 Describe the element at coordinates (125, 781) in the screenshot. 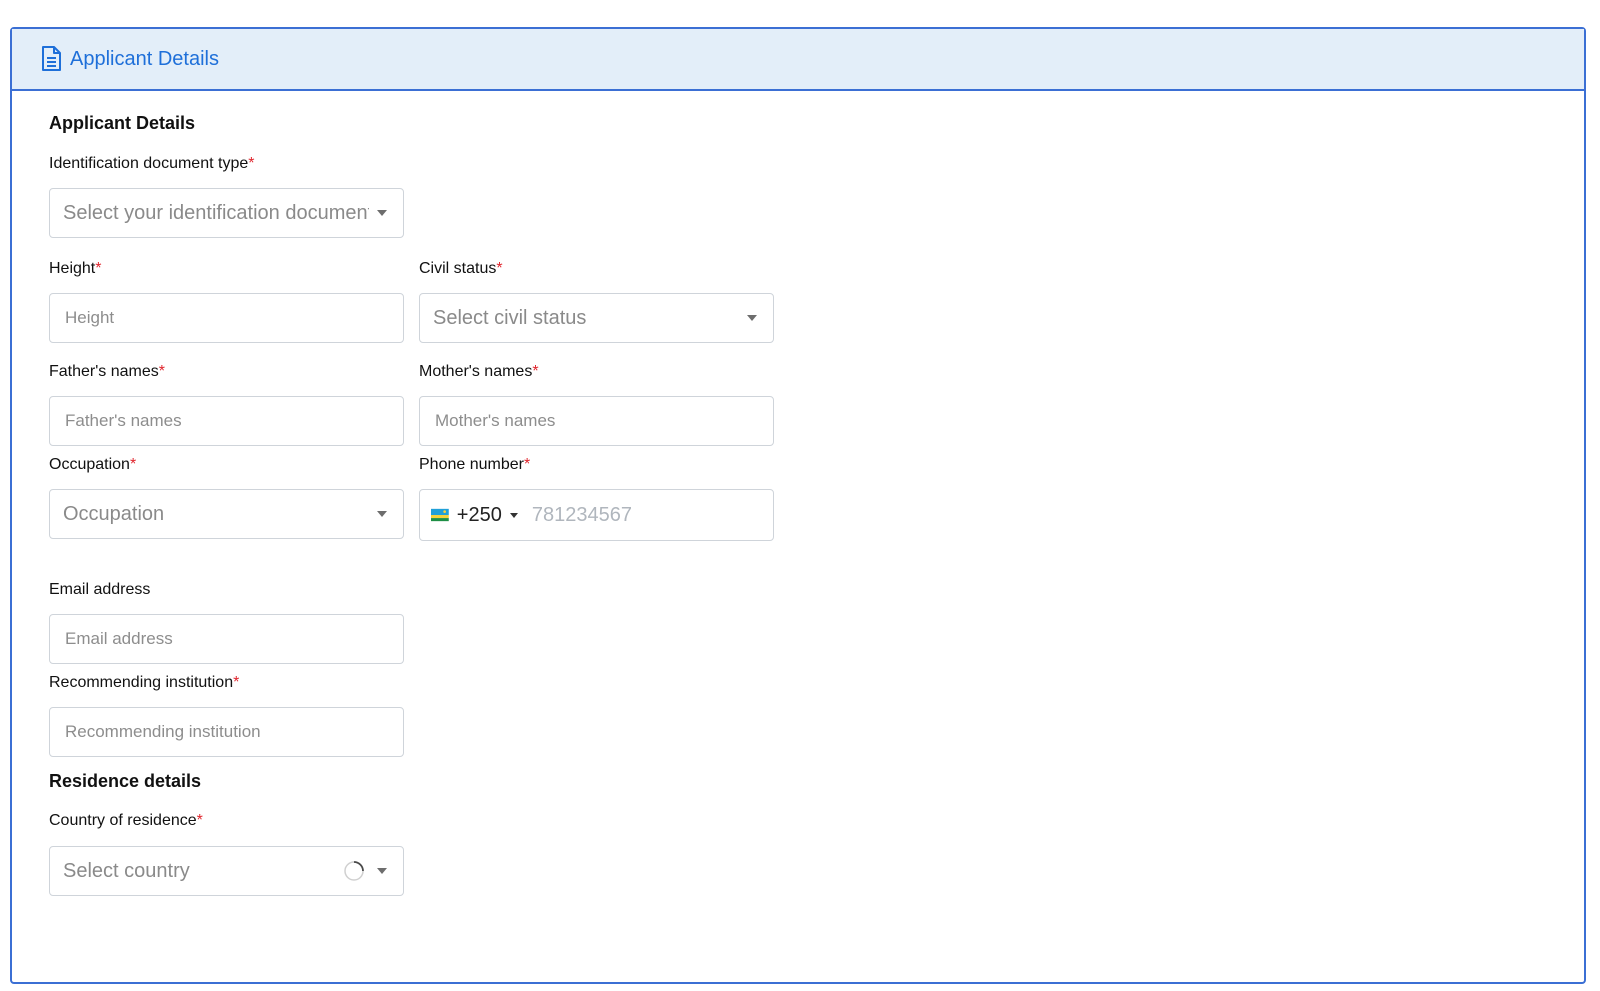

I see `residence-section-title: Residence details` at that location.